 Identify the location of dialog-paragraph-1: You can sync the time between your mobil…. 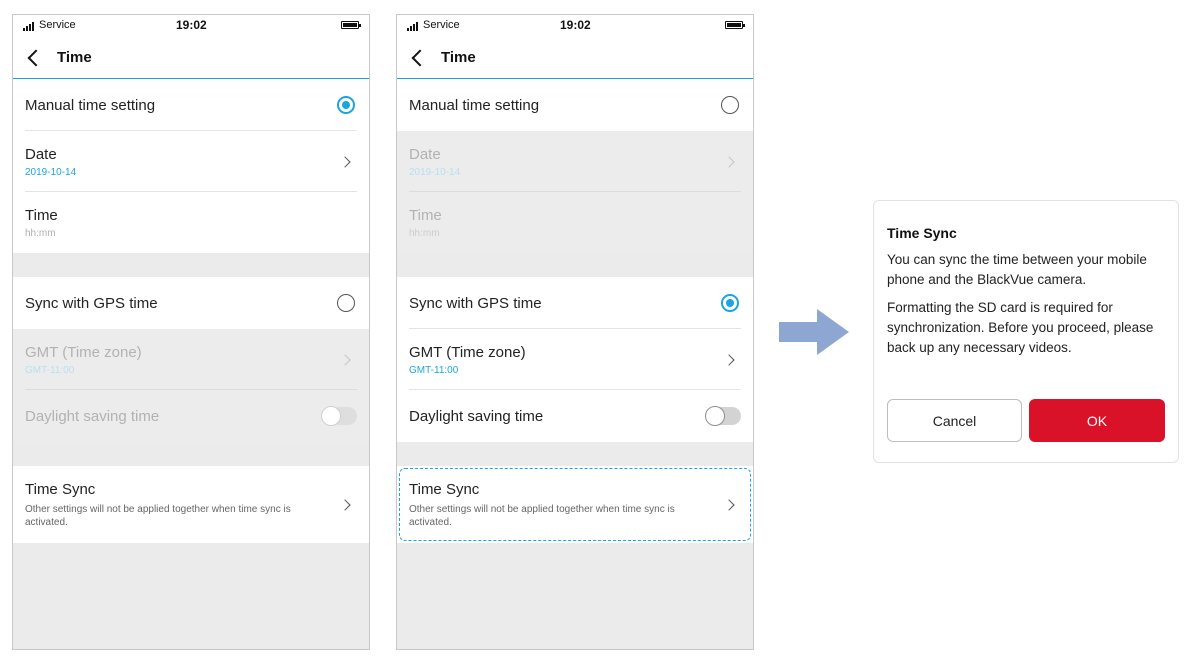
(1017, 269).